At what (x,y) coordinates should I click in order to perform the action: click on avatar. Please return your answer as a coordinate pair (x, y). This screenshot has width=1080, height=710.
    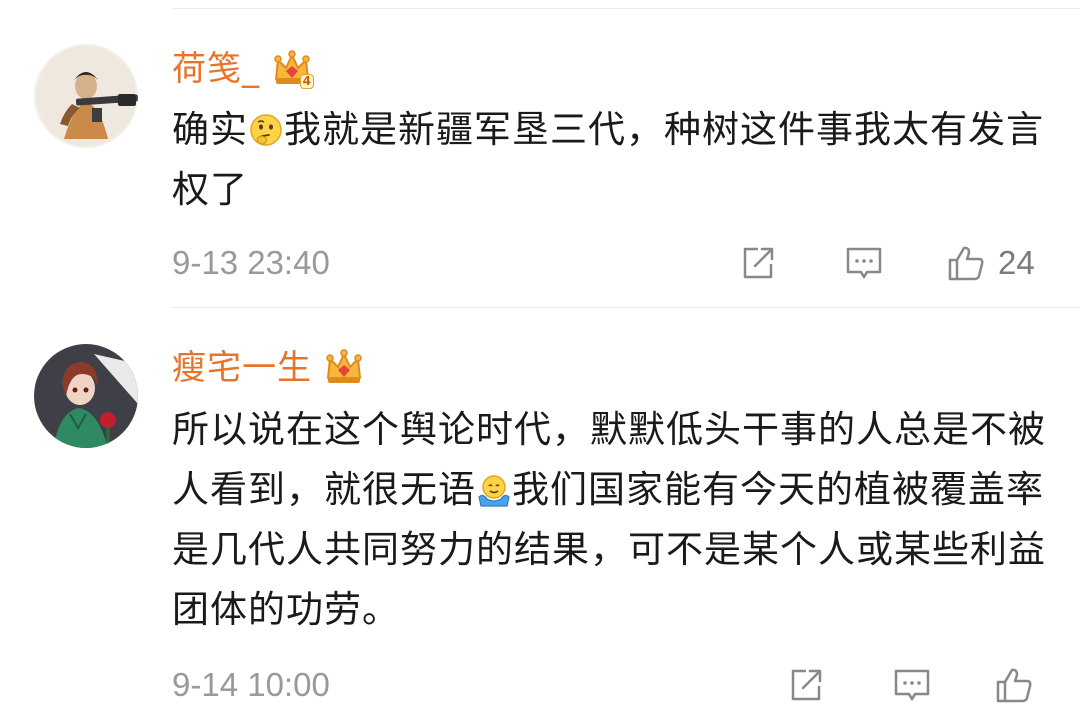
    Looking at the image, I should click on (86, 396).